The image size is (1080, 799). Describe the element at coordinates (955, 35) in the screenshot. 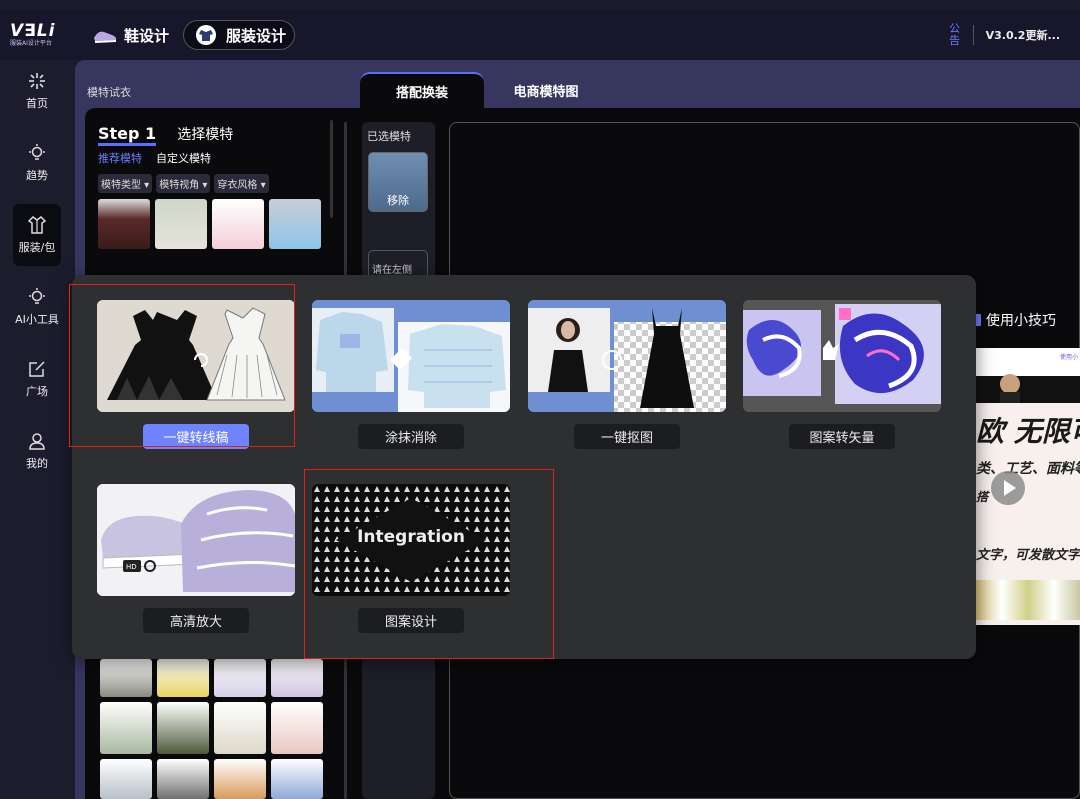

I see `notice-button: 公告` at that location.